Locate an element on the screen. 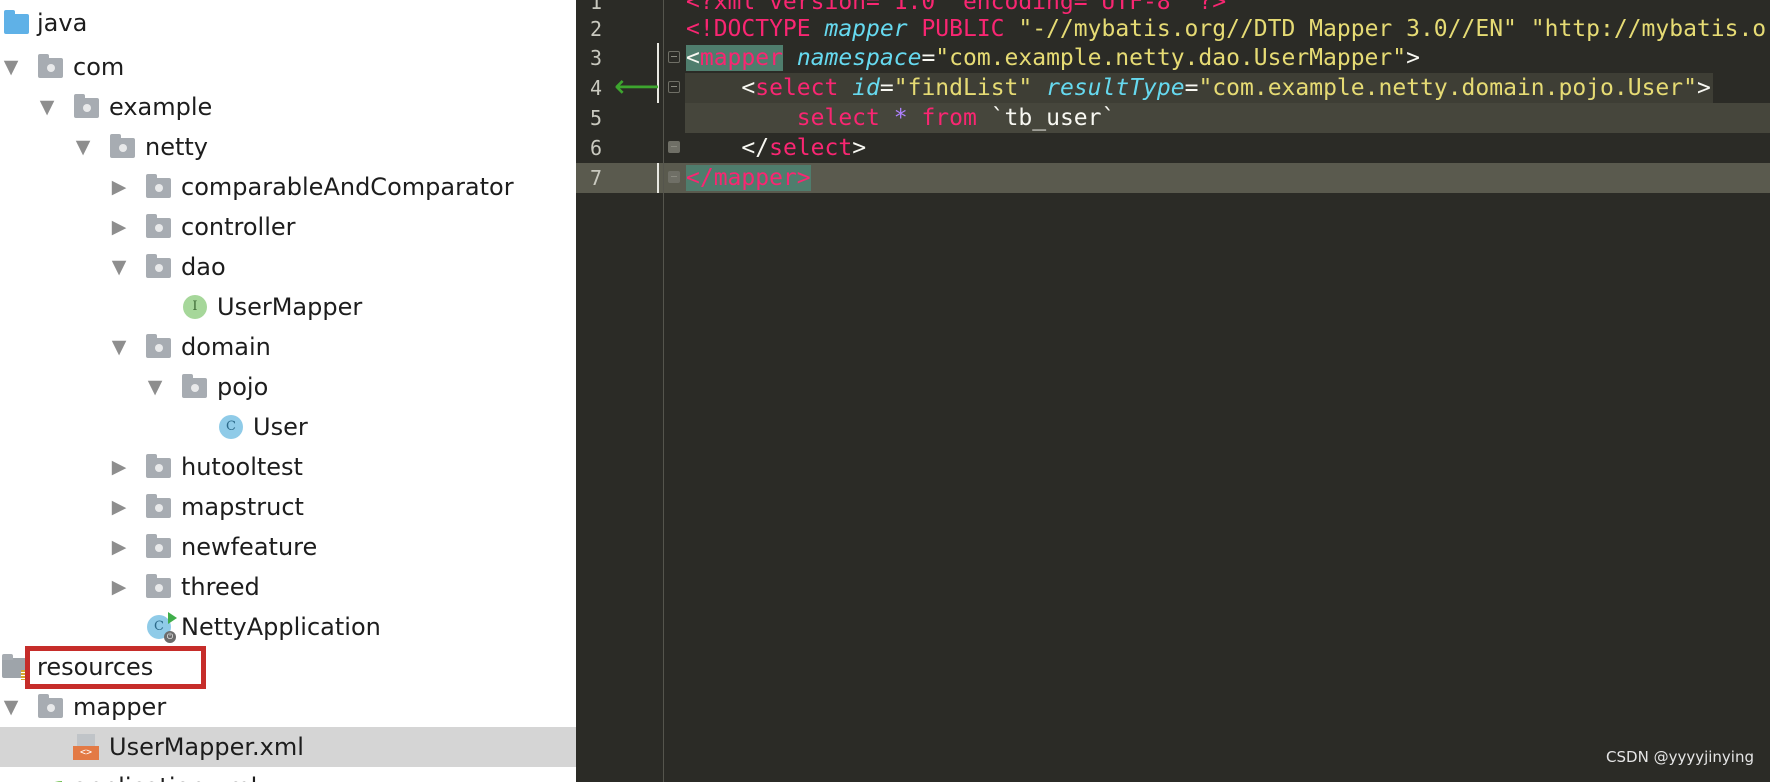 The height and width of the screenshot is (782, 1770). tree-item-mapstruct: ▶ mapstruct is located at coordinates (288, 507).